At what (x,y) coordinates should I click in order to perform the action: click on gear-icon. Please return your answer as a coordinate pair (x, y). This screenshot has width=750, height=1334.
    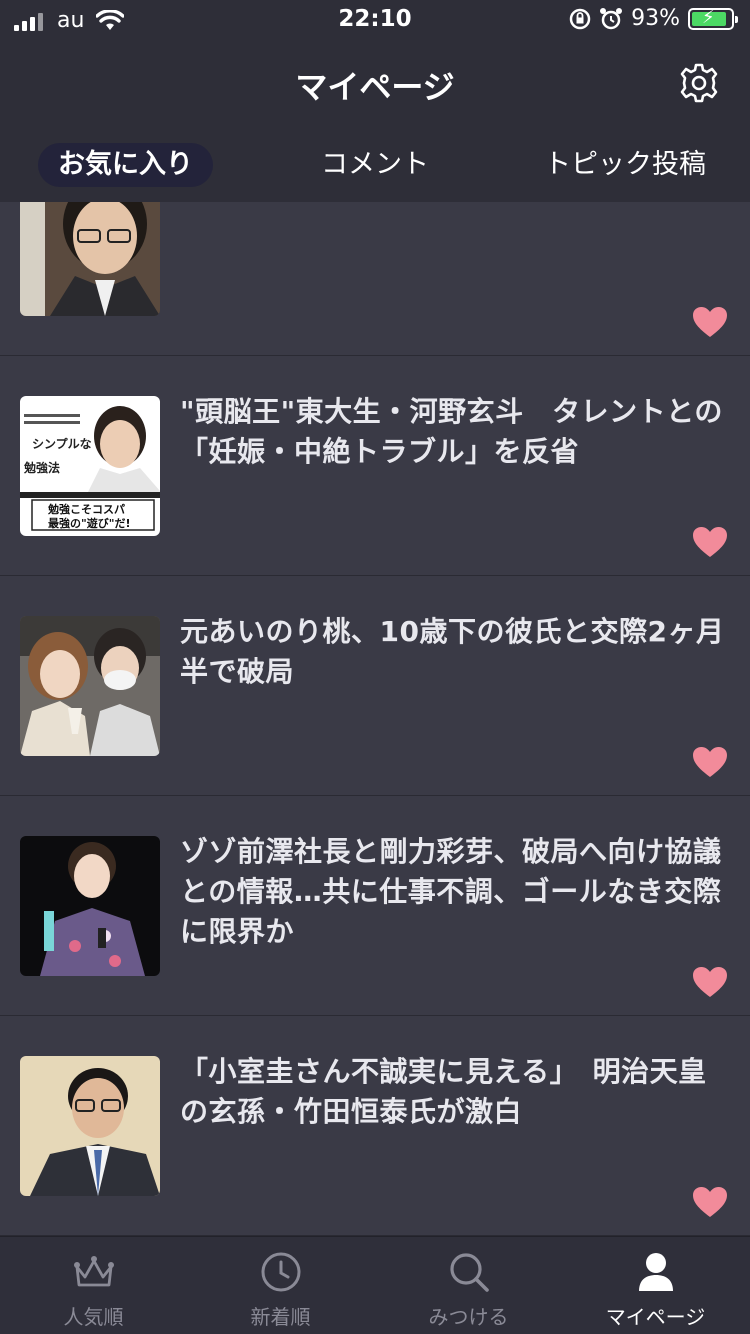
    Looking at the image, I should click on (699, 83).